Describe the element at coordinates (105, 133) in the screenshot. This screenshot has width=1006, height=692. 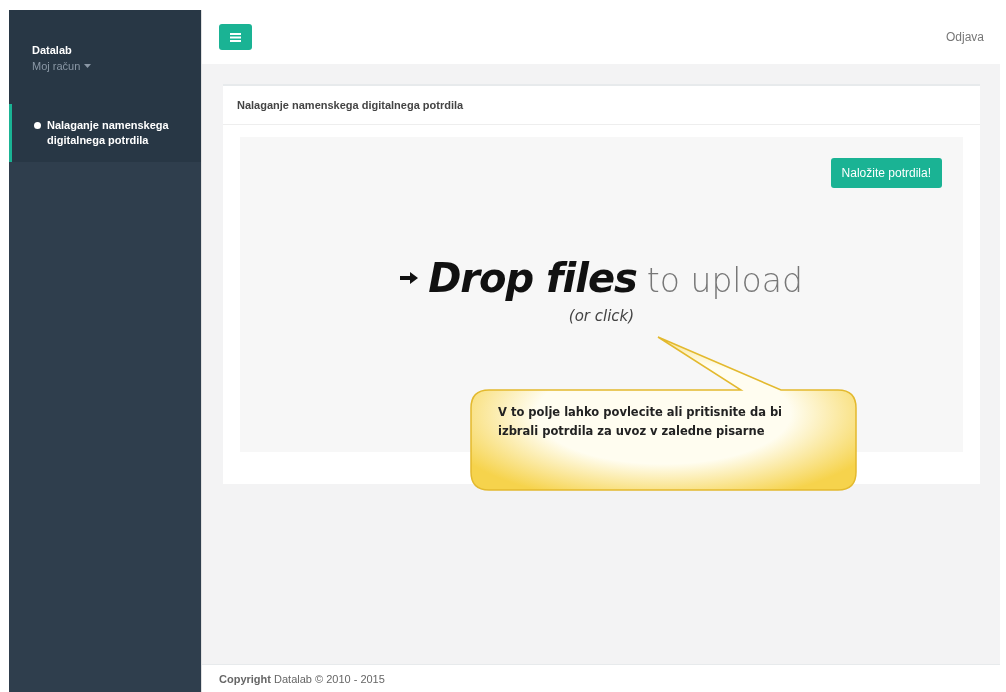
I see `nav-item: Nalaganje namenskega digitalnega potrdila` at that location.